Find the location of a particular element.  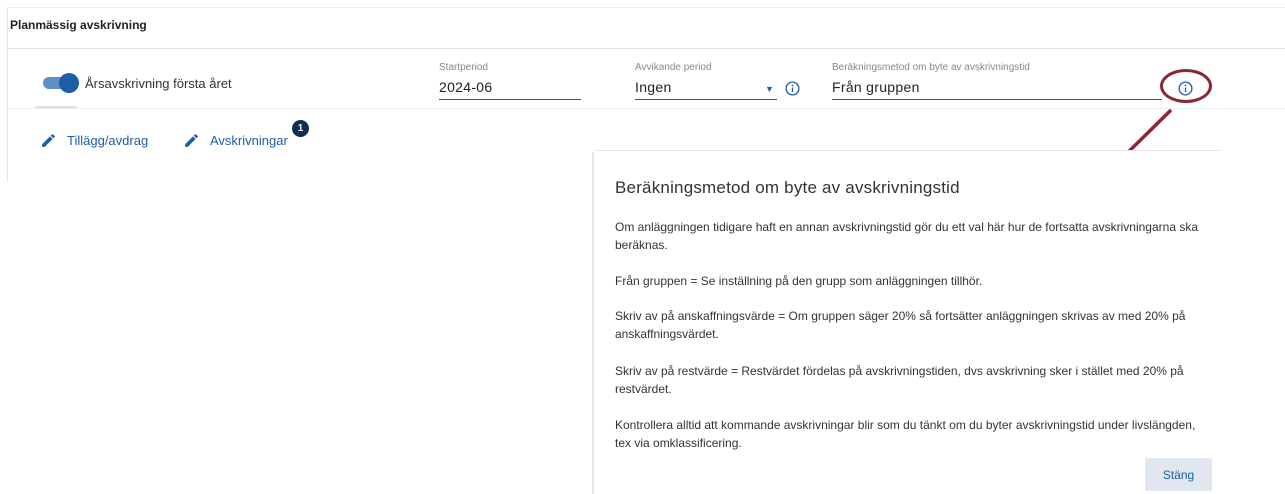

avvikande-info-icon is located at coordinates (792, 88).